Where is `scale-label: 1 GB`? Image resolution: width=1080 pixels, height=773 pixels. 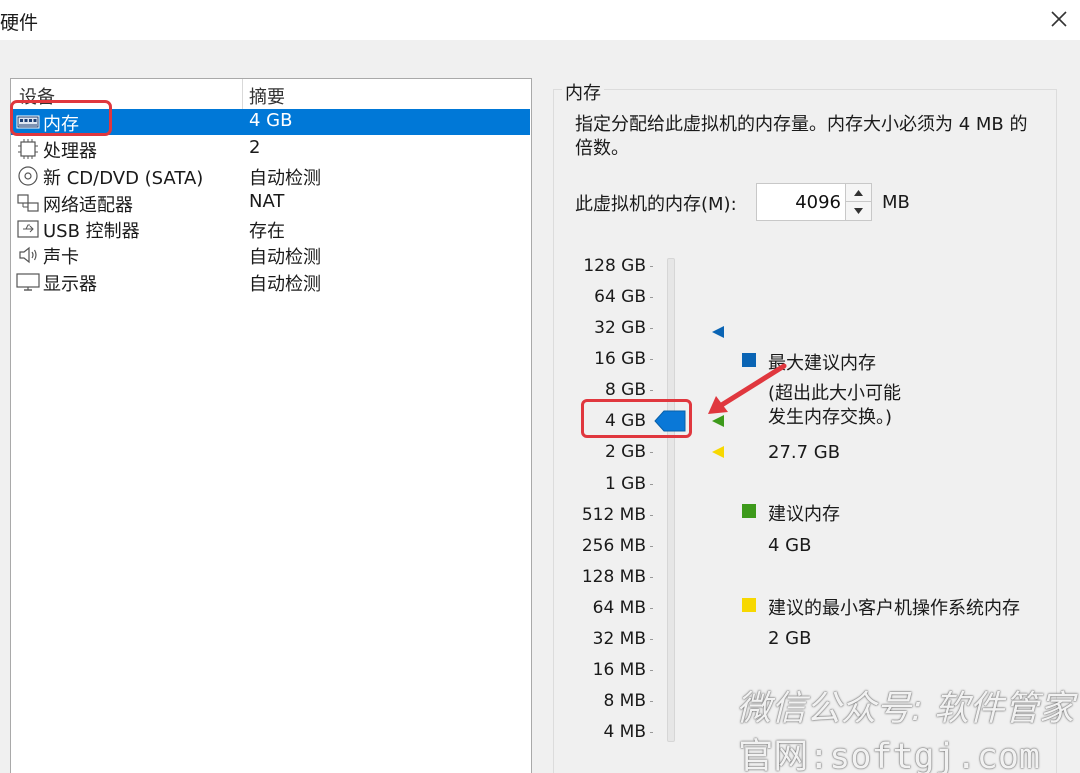
scale-label: 1 GB is located at coordinates (625, 484).